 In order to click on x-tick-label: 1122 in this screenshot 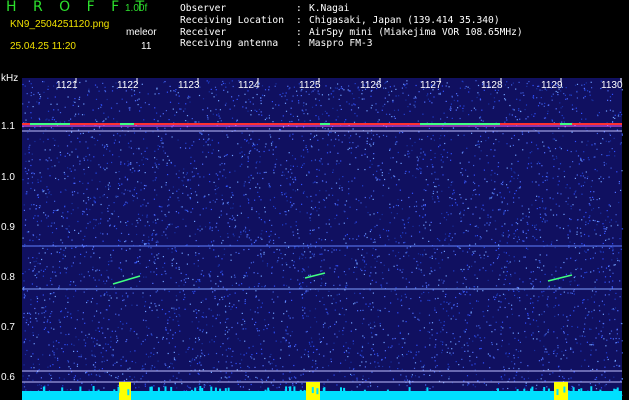, I will do `click(128, 85)`.